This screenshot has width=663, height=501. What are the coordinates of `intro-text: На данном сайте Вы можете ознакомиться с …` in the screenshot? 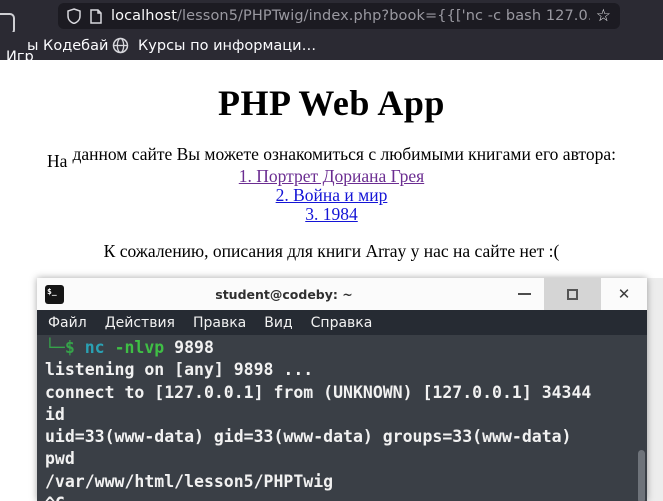 It's located at (331, 157).